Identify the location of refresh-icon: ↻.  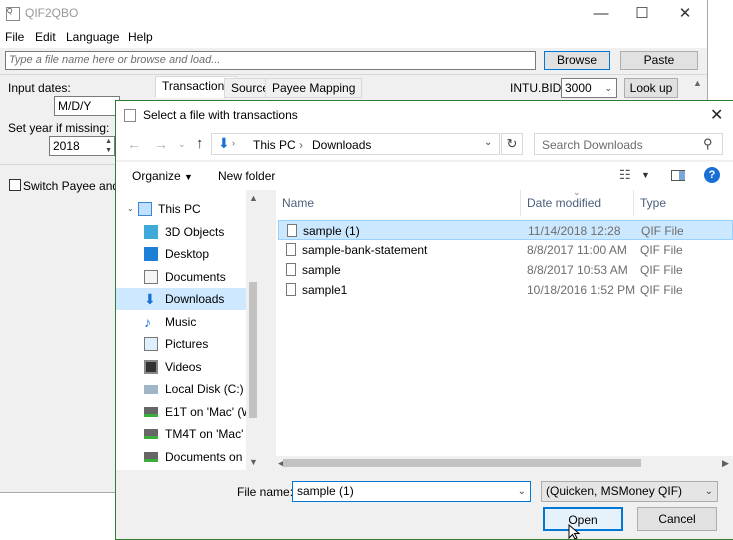
(512, 144).